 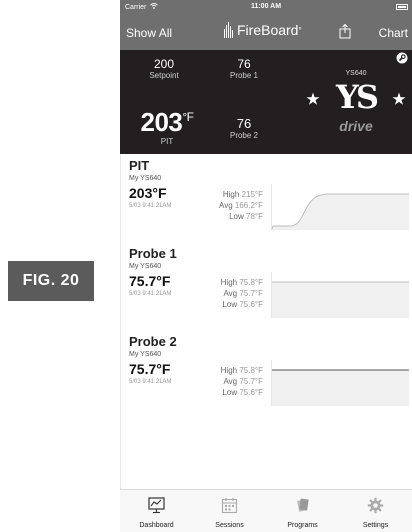 I want to click on pit-readout: 203°F PIT, so click(x=167, y=126).